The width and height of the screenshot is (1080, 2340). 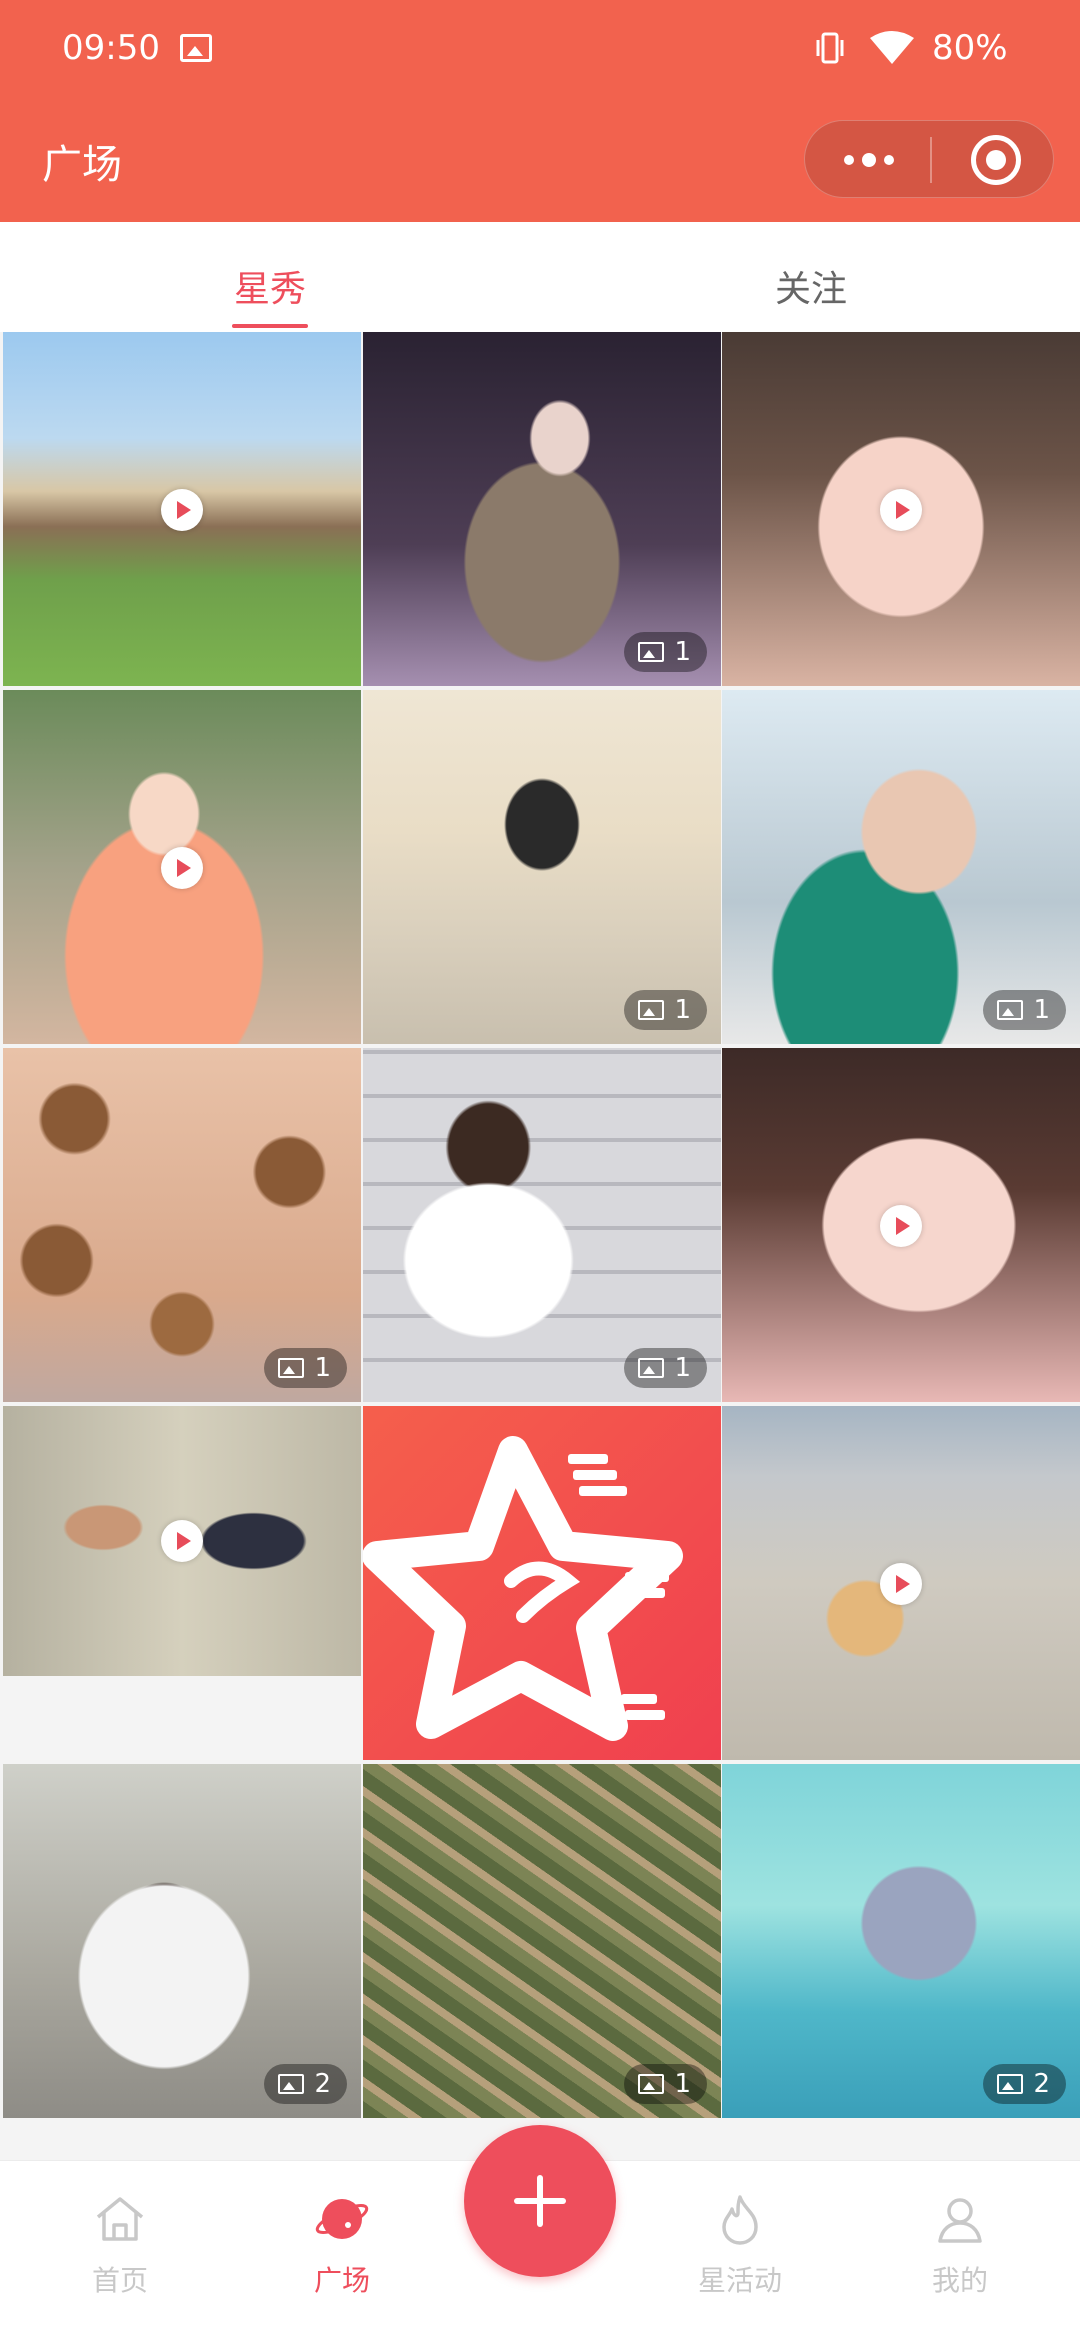 What do you see at coordinates (960, 2245) in the screenshot?
I see `nav-item-mine: 我的` at bounding box center [960, 2245].